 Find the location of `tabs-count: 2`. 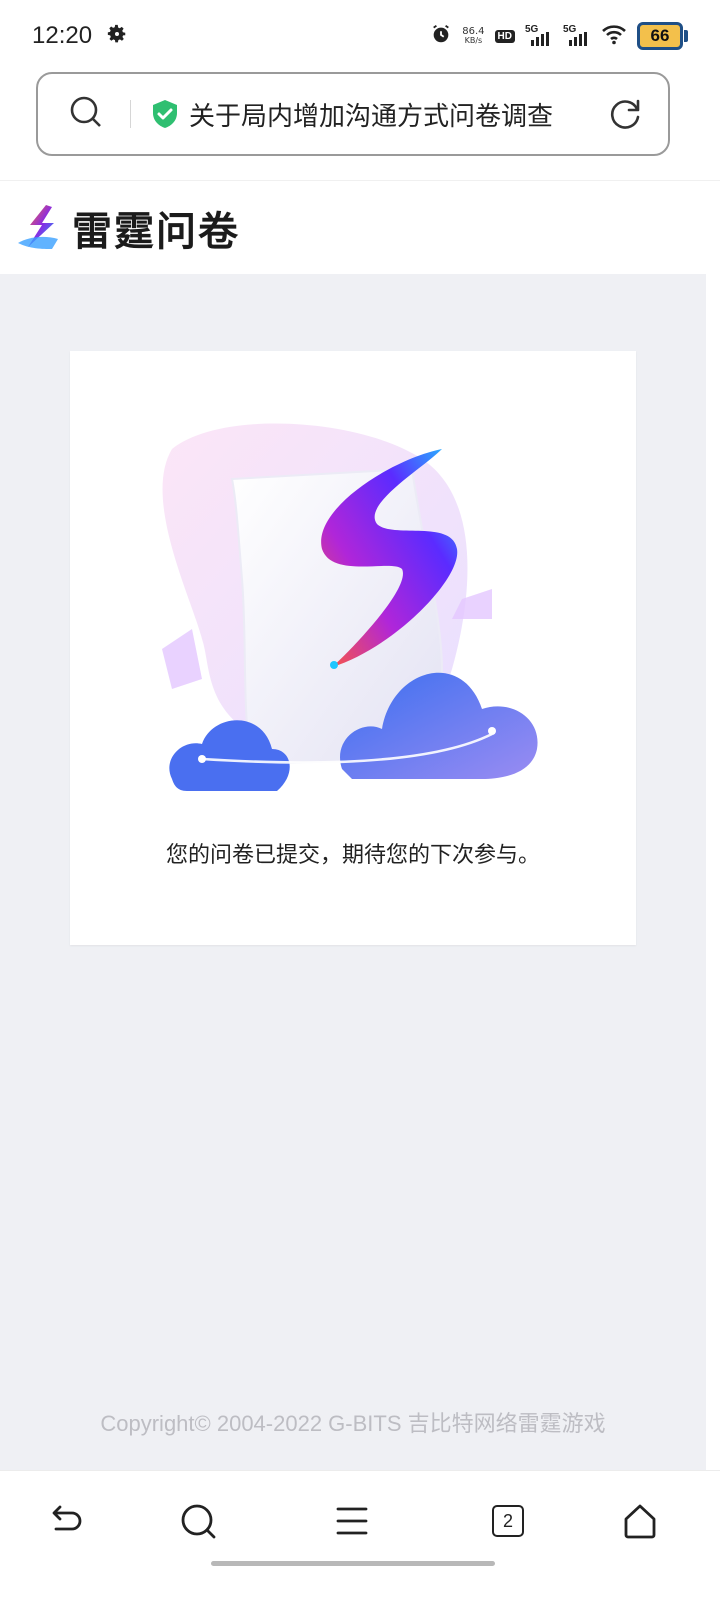

tabs-count: 2 is located at coordinates (508, 1521).